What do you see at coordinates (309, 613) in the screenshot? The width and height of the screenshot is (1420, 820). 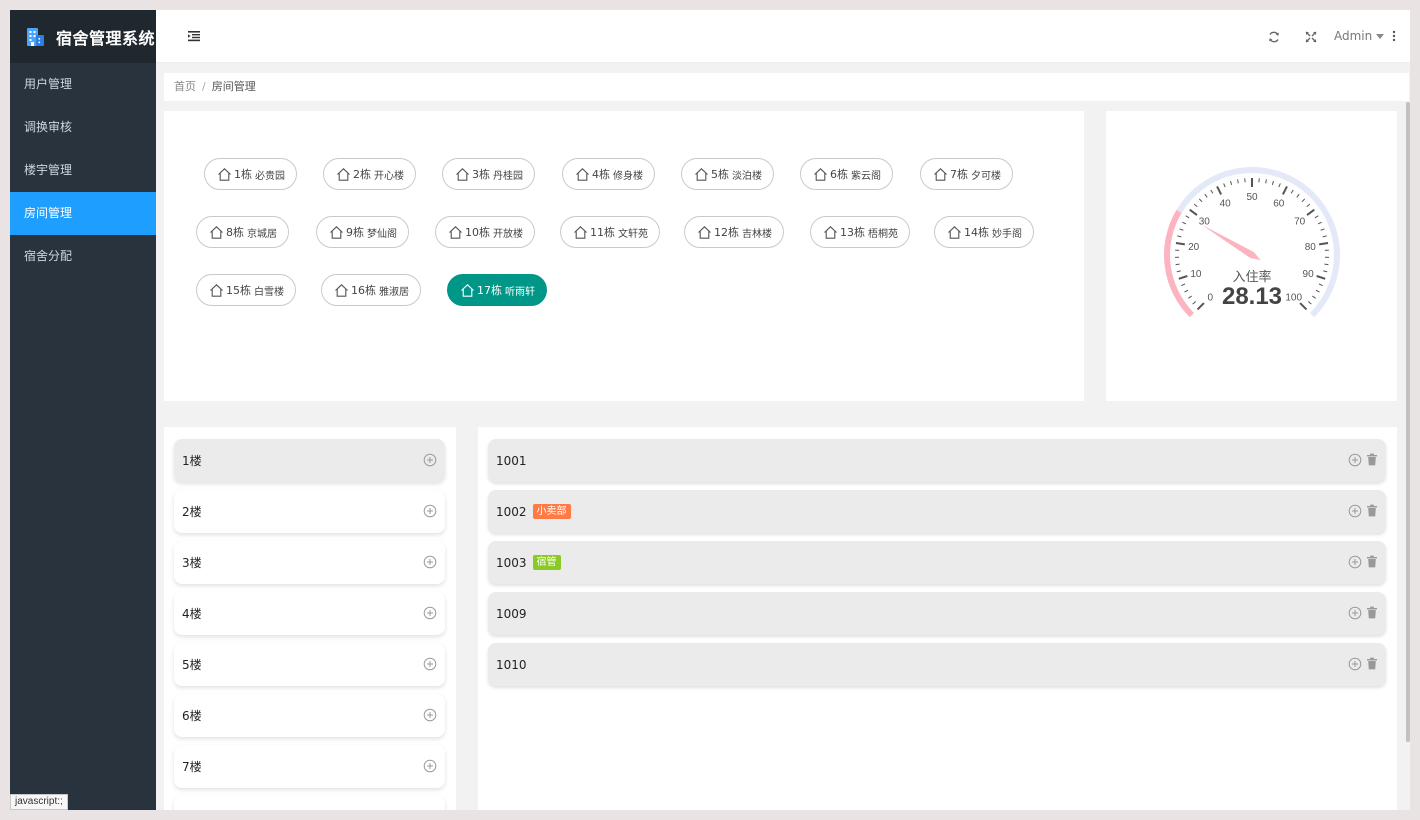 I see `floor-item: 4楼` at bounding box center [309, 613].